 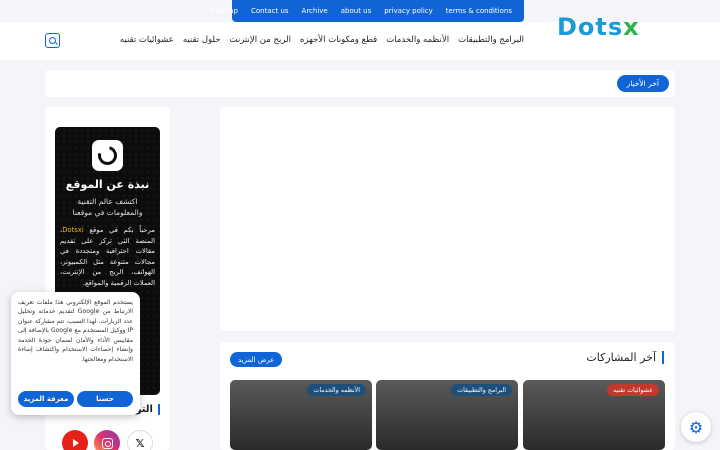 What do you see at coordinates (107, 440) in the screenshot?
I see `instagram-icon` at bounding box center [107, 440].